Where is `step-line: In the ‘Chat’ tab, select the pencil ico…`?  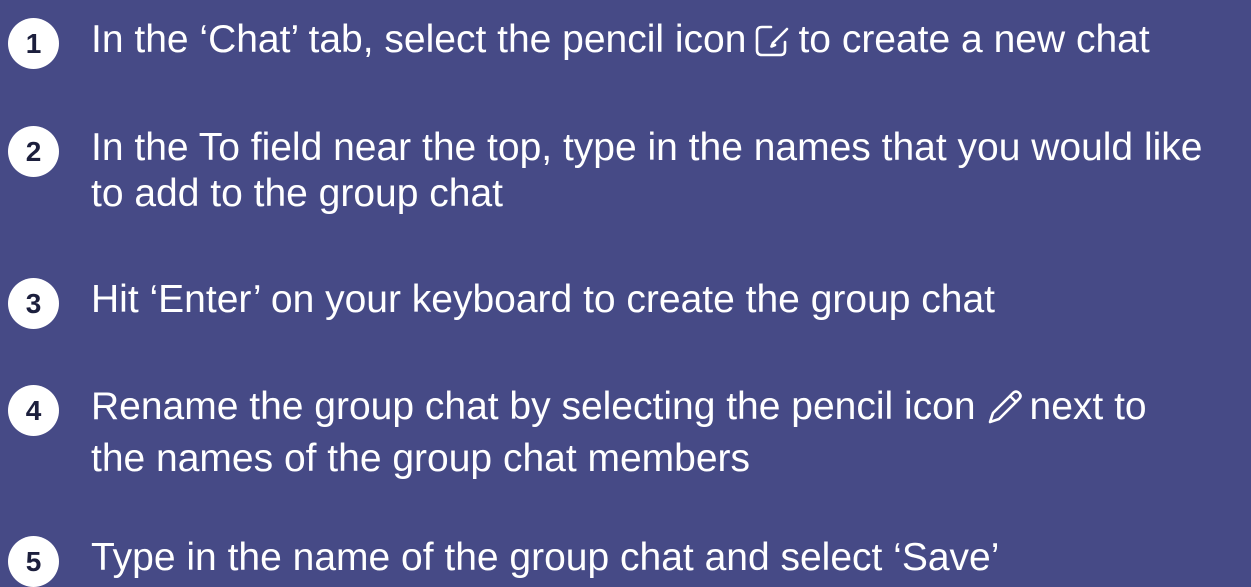
step-line: In the ‘Chat’ tab, select the pencil ico… is located at coordinates (620, 43).